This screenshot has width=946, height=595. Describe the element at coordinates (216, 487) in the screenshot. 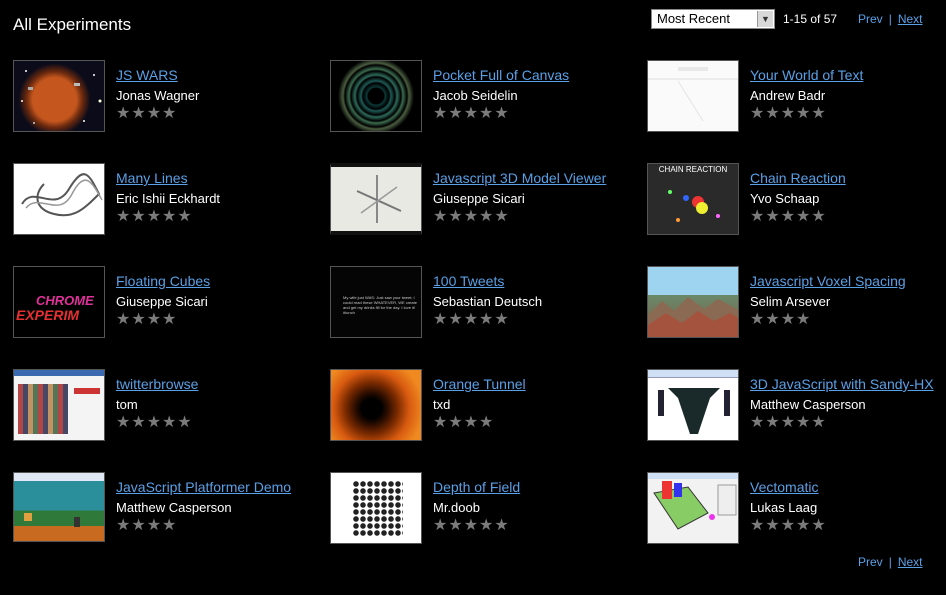

I see `experiment-title: JavaScript Platformer Demo` at that location.